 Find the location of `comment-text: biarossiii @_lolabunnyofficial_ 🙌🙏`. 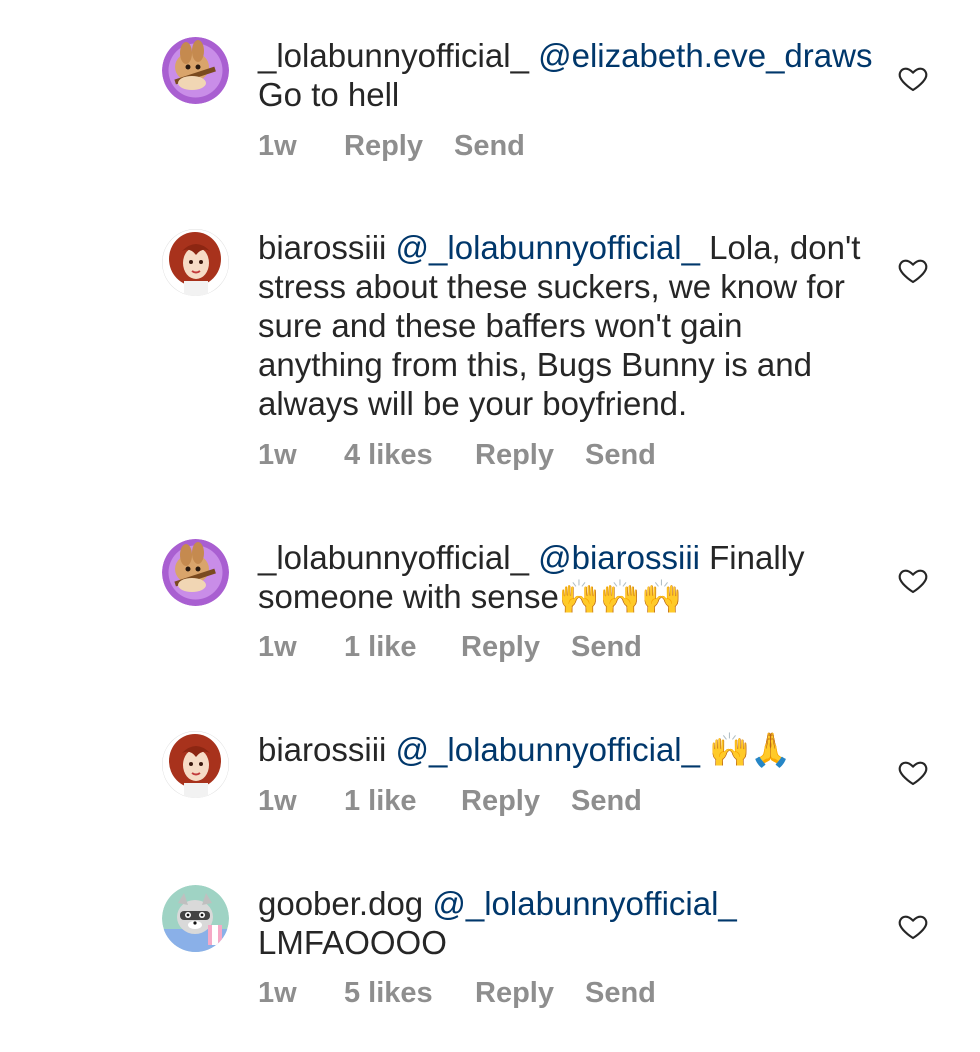

comment-text: biarossiii @_lolabunnyofficial_ 🙌🙏 is located at coordinates (565, 749).